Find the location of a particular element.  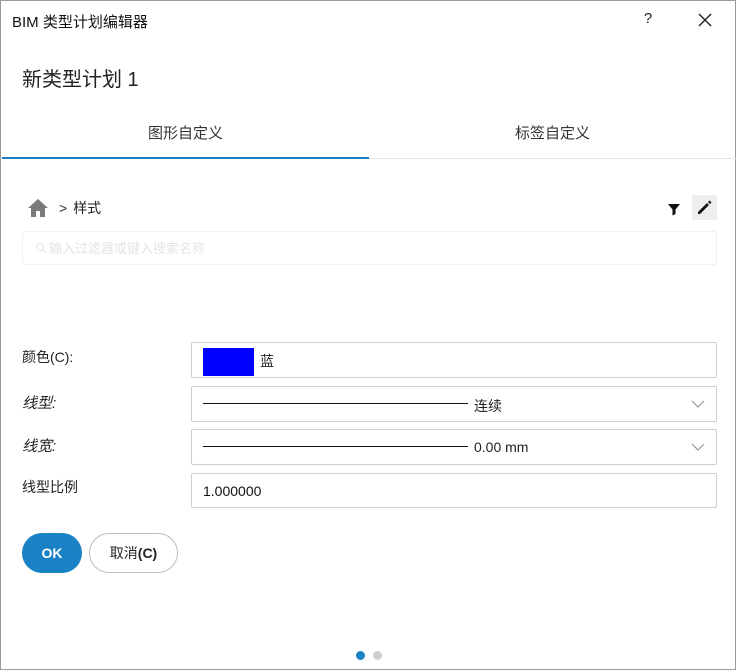

tab-label-custom: 标签自定义 is located at coordinates (552, 136).